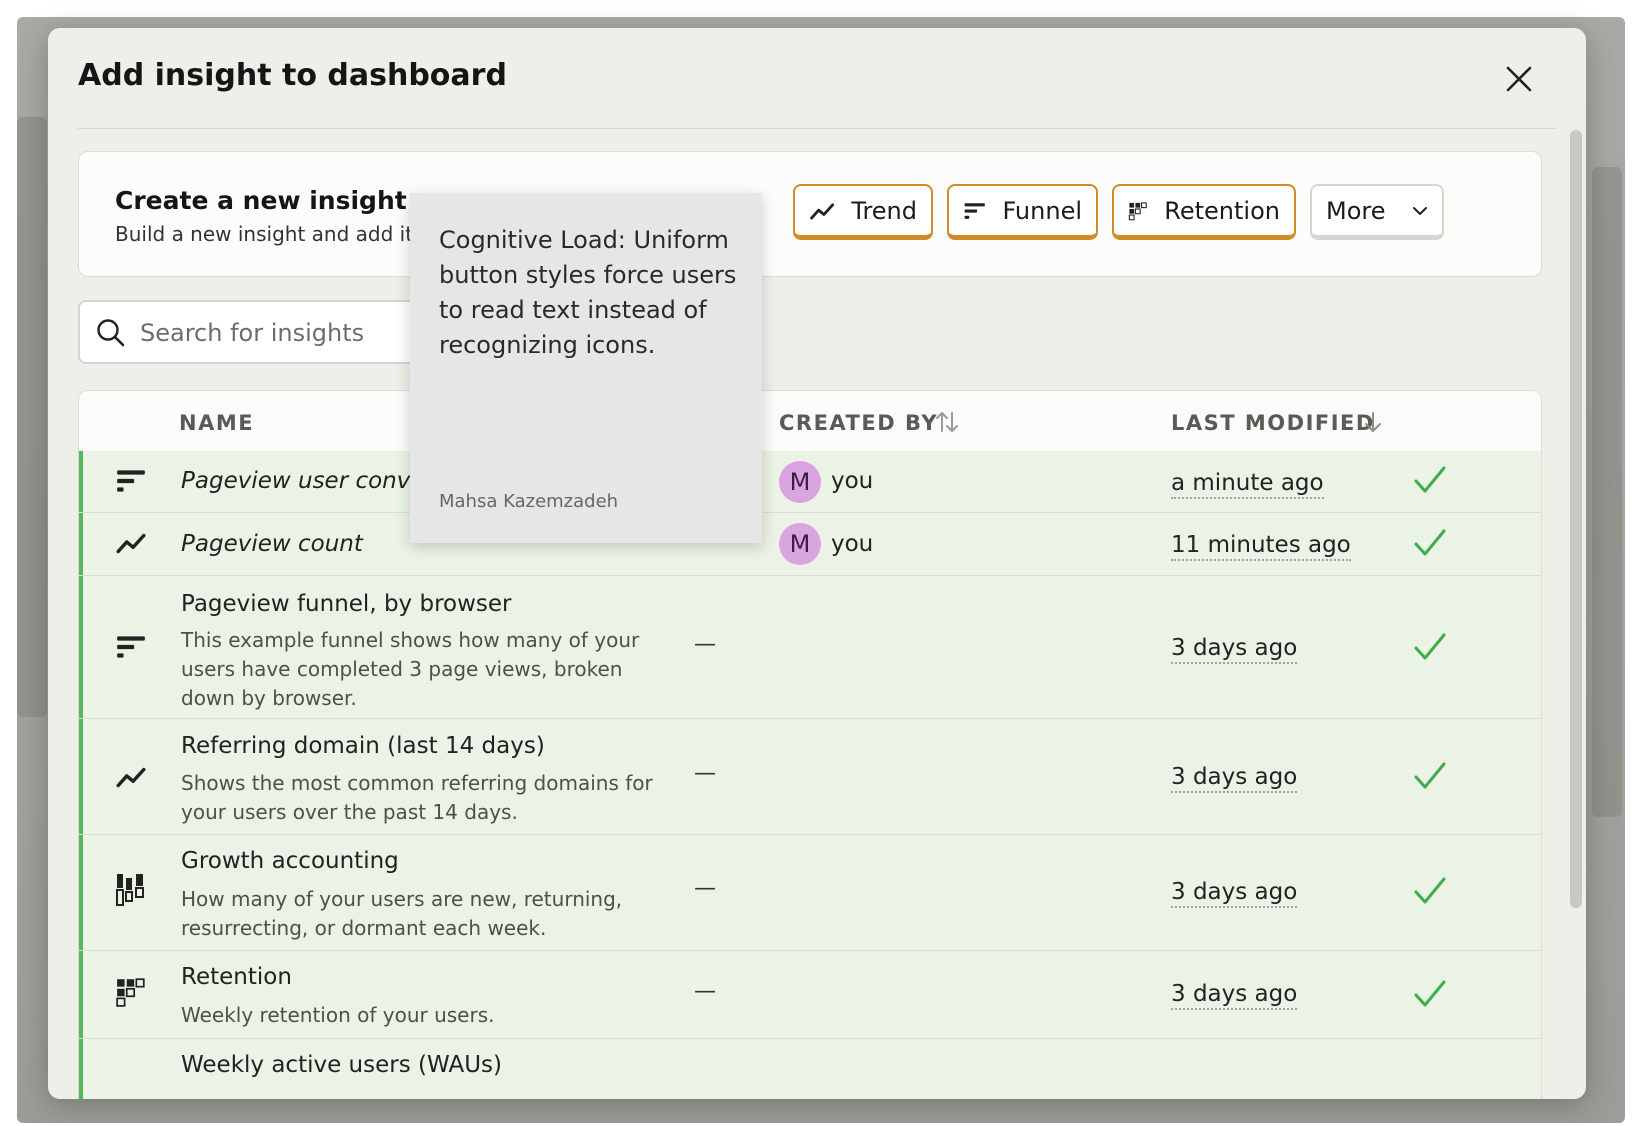 This screenshot has height=1126, width=1642. I want to click on more-button: More, so click(1377, 212).